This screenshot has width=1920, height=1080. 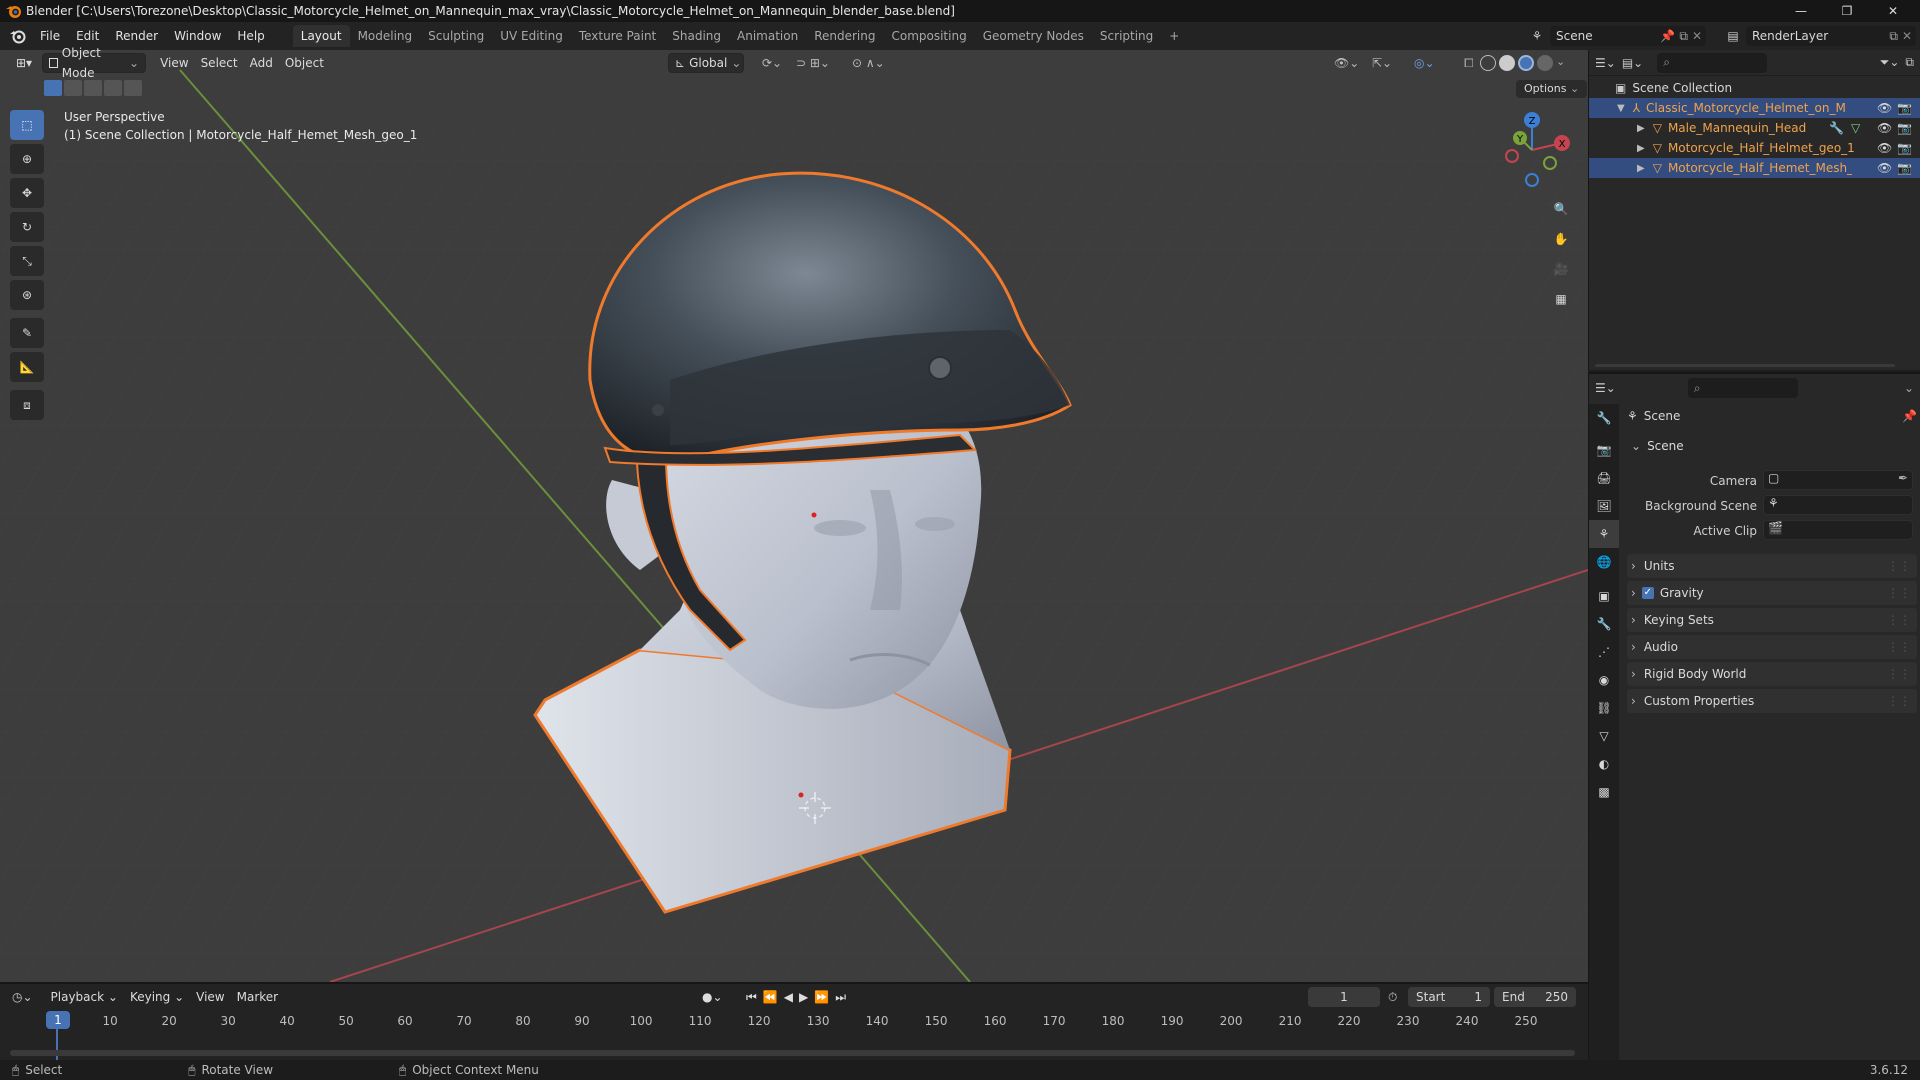 I want to click on eyedropper-icon: ✒, so click(x=1903, y=478).